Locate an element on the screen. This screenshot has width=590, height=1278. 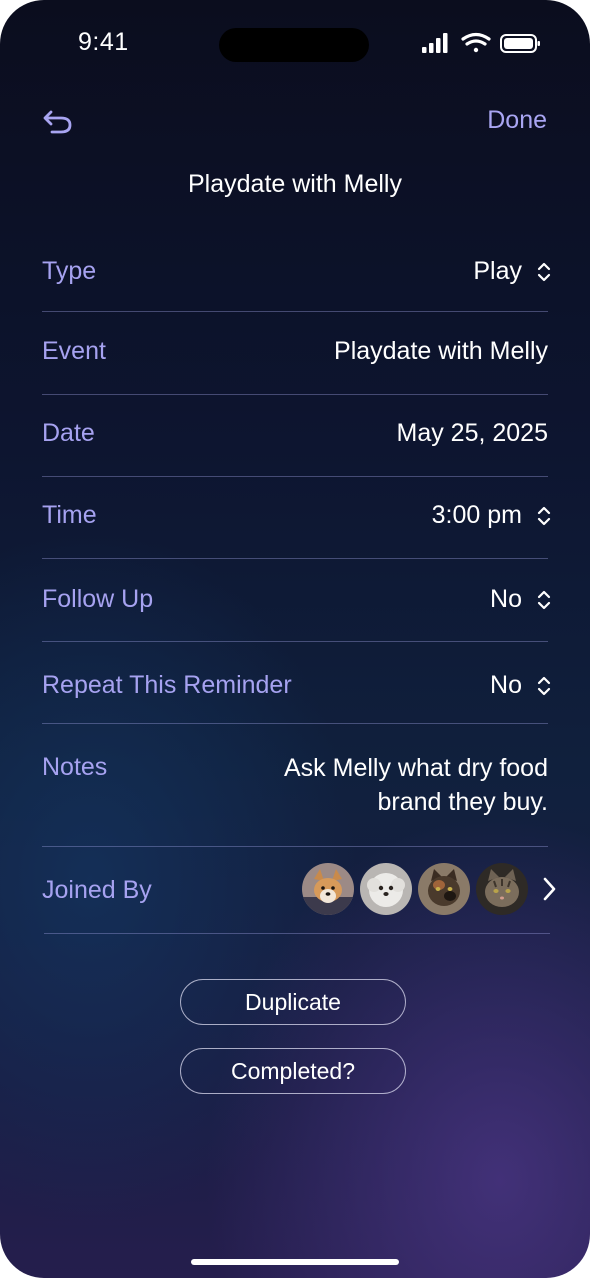
repeat-value: No is located at coordinates (506, 685).